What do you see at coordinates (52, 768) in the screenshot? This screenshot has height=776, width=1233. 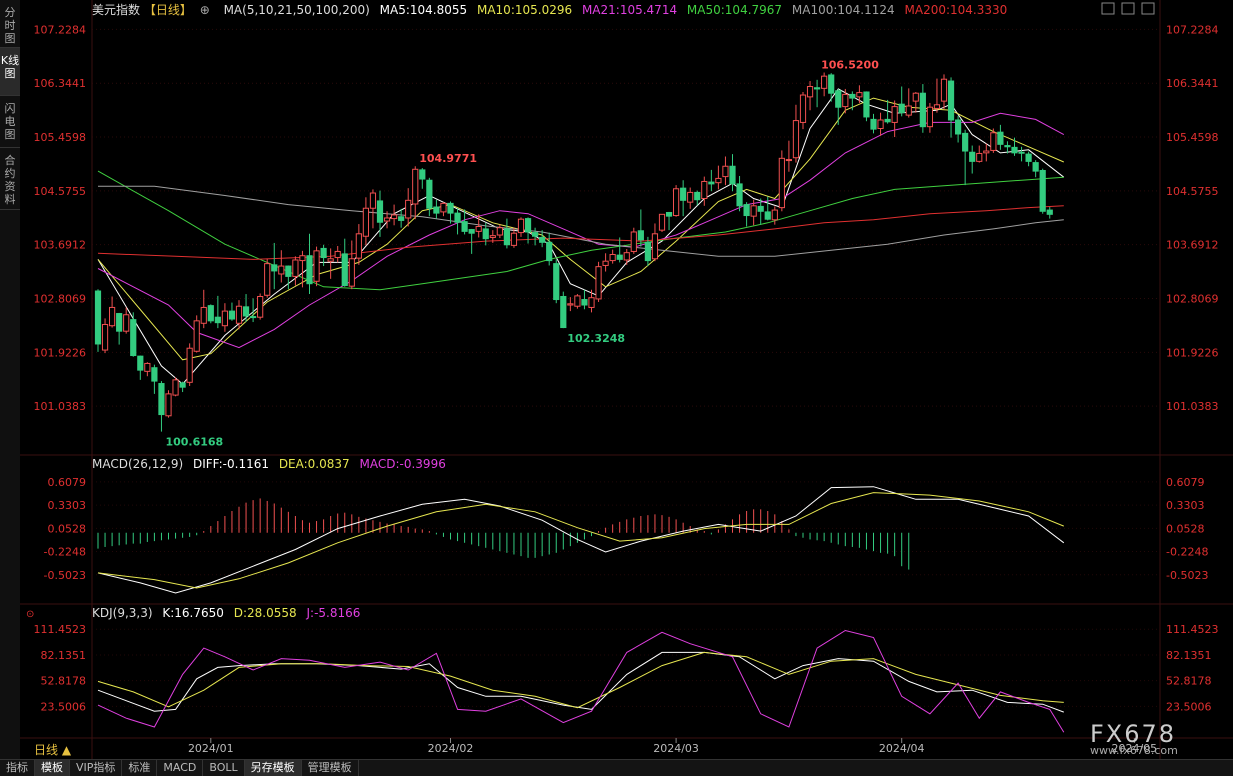 I see `bottom-tab-template: 模板` at bounding box center [52, 768].